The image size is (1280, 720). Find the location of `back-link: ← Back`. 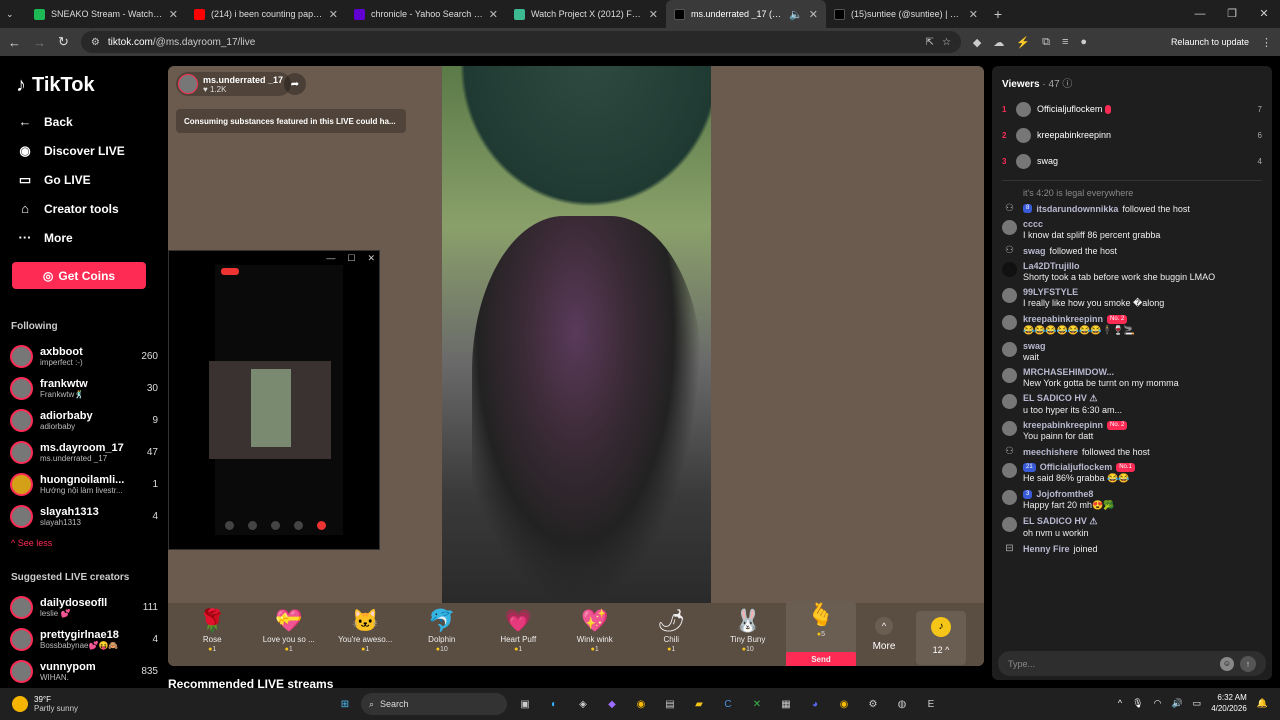

back-link: ← Back is located at coordinates (87, 121).